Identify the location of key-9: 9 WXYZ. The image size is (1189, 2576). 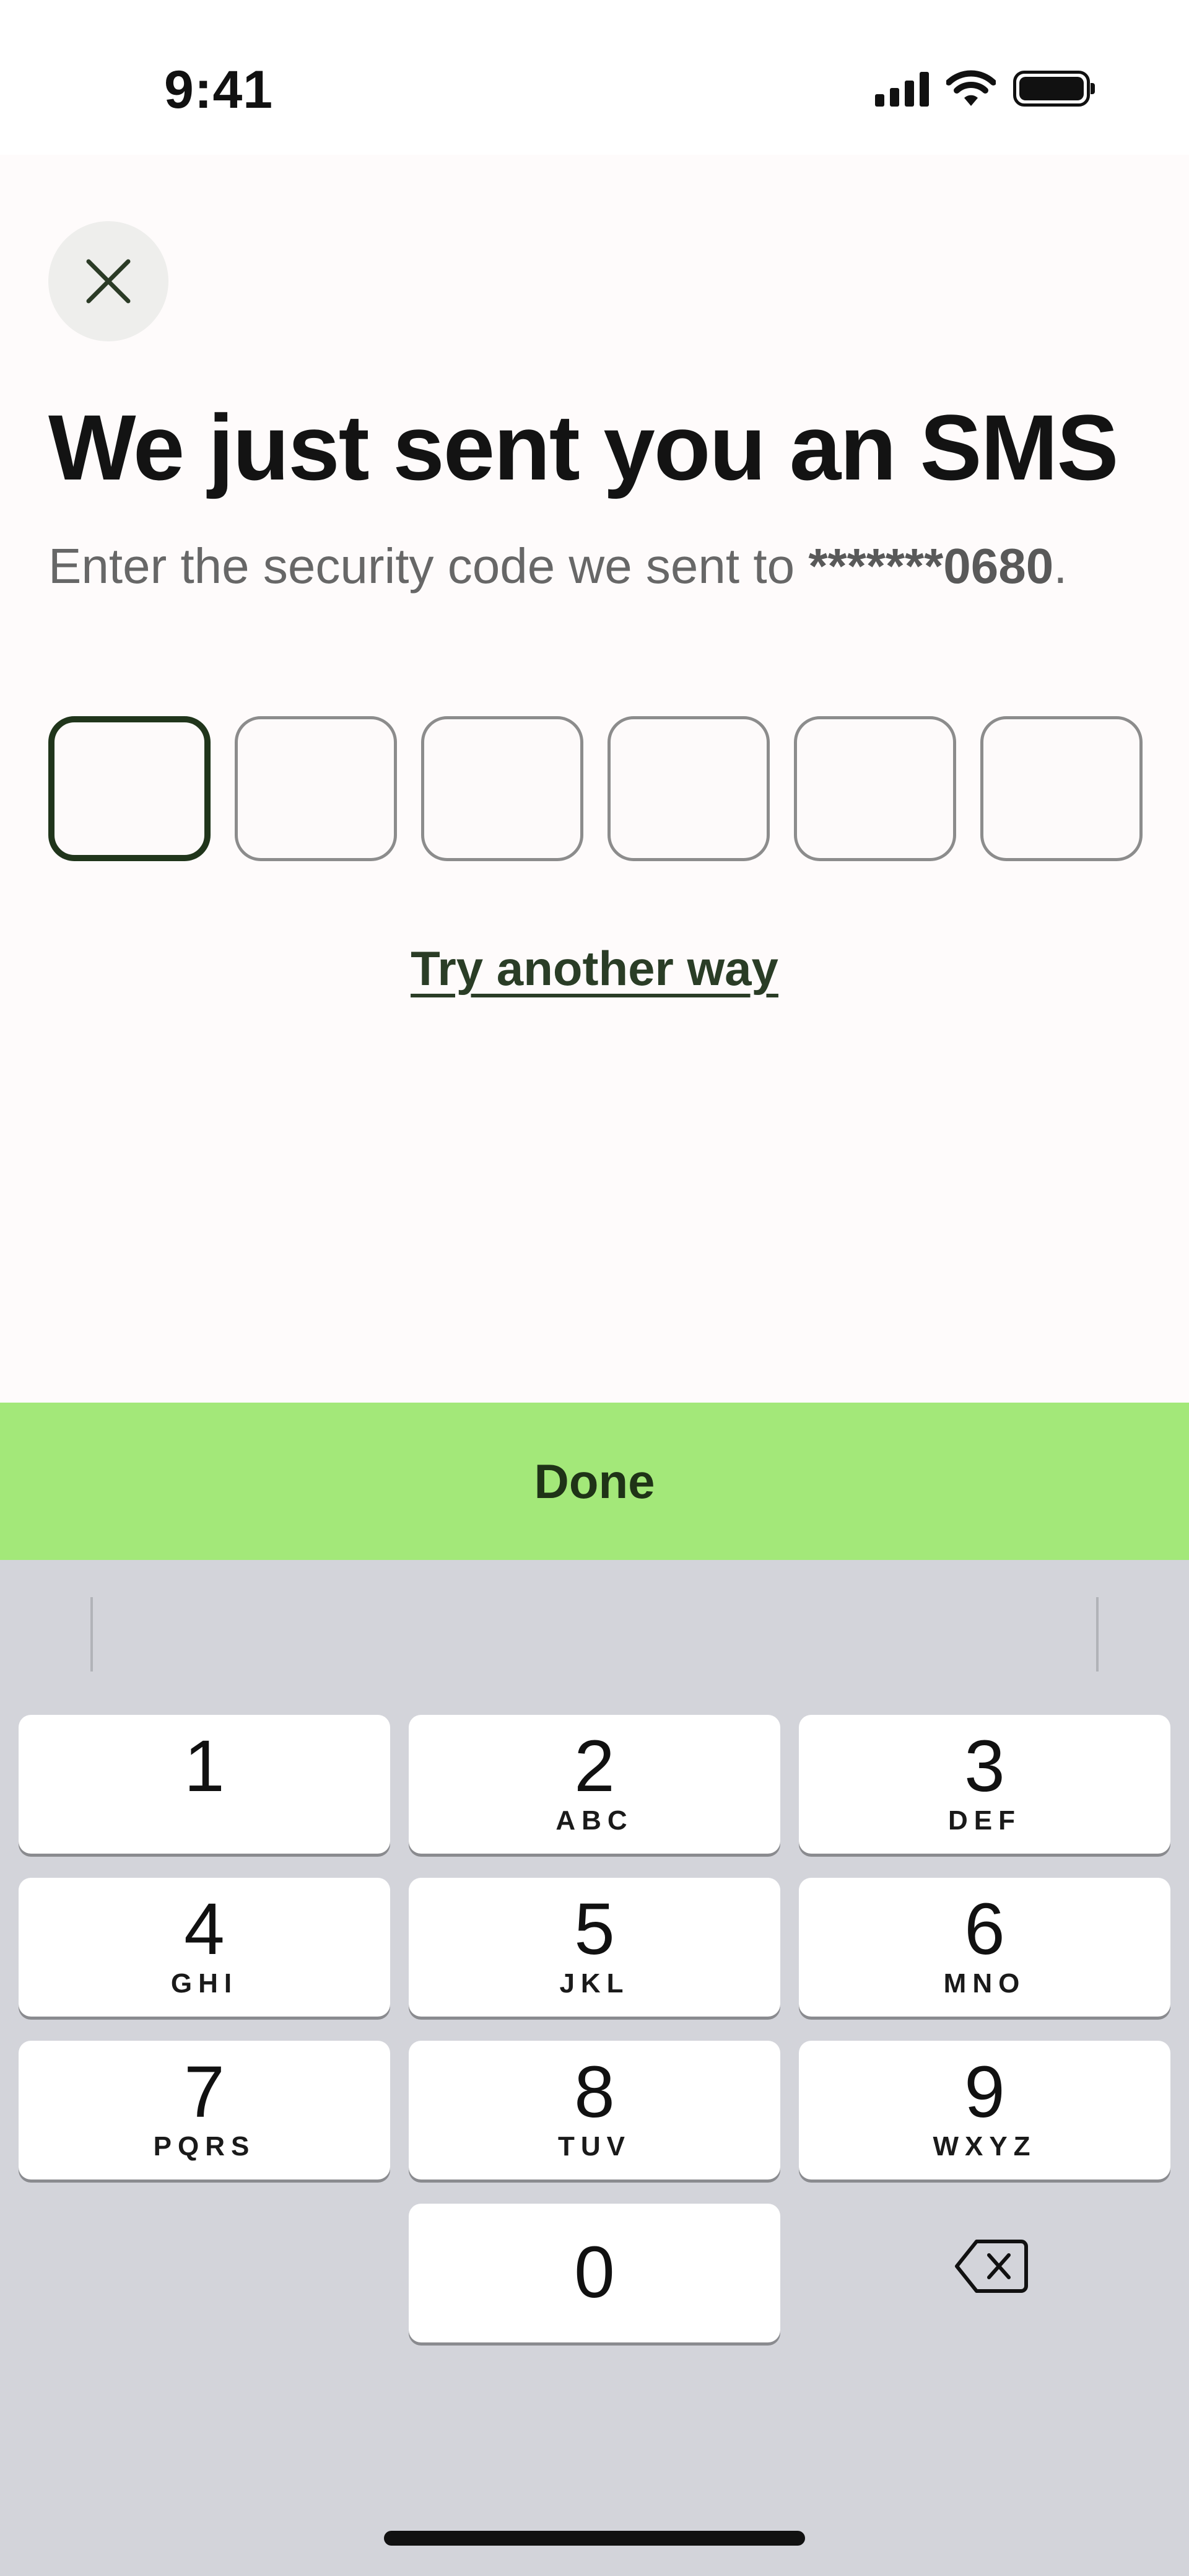
(985, 2110).